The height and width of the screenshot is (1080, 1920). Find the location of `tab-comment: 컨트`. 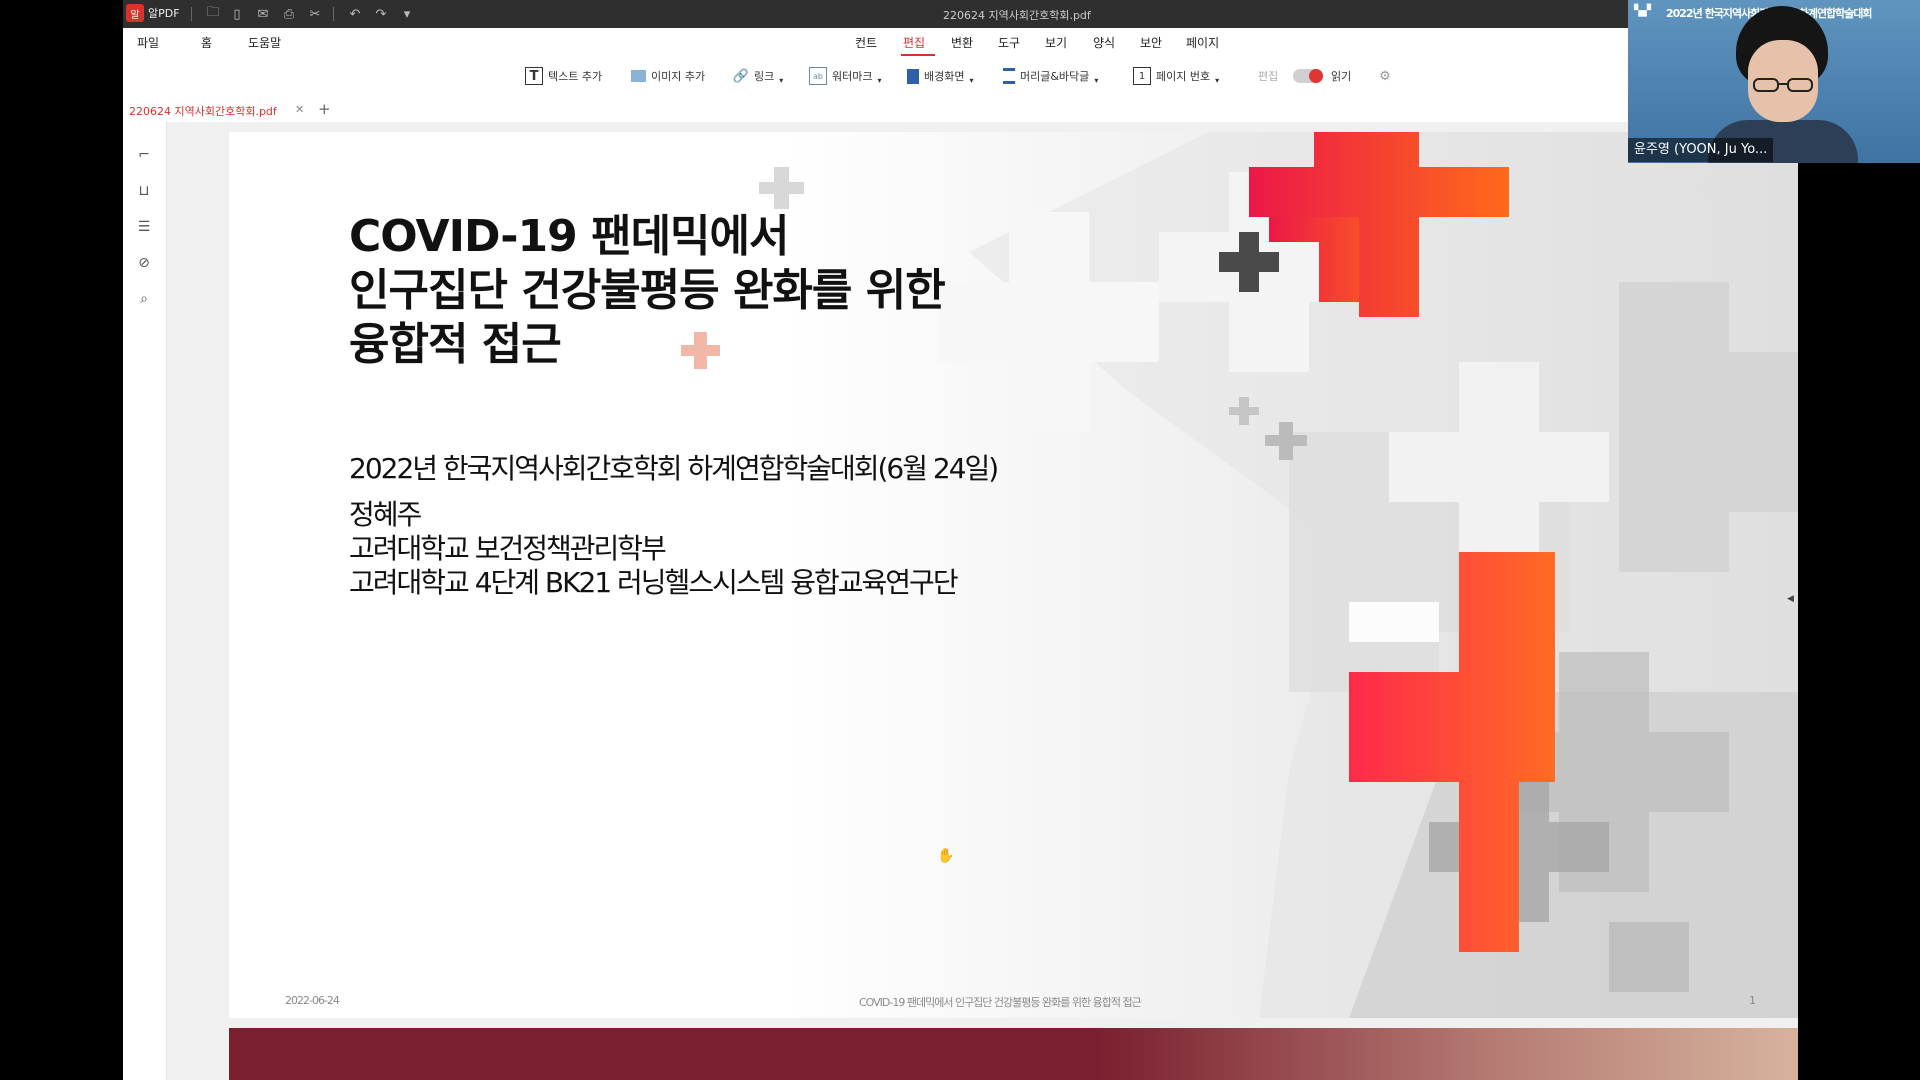

tab-comment: 컨트 is located at coordinates (866, 42).